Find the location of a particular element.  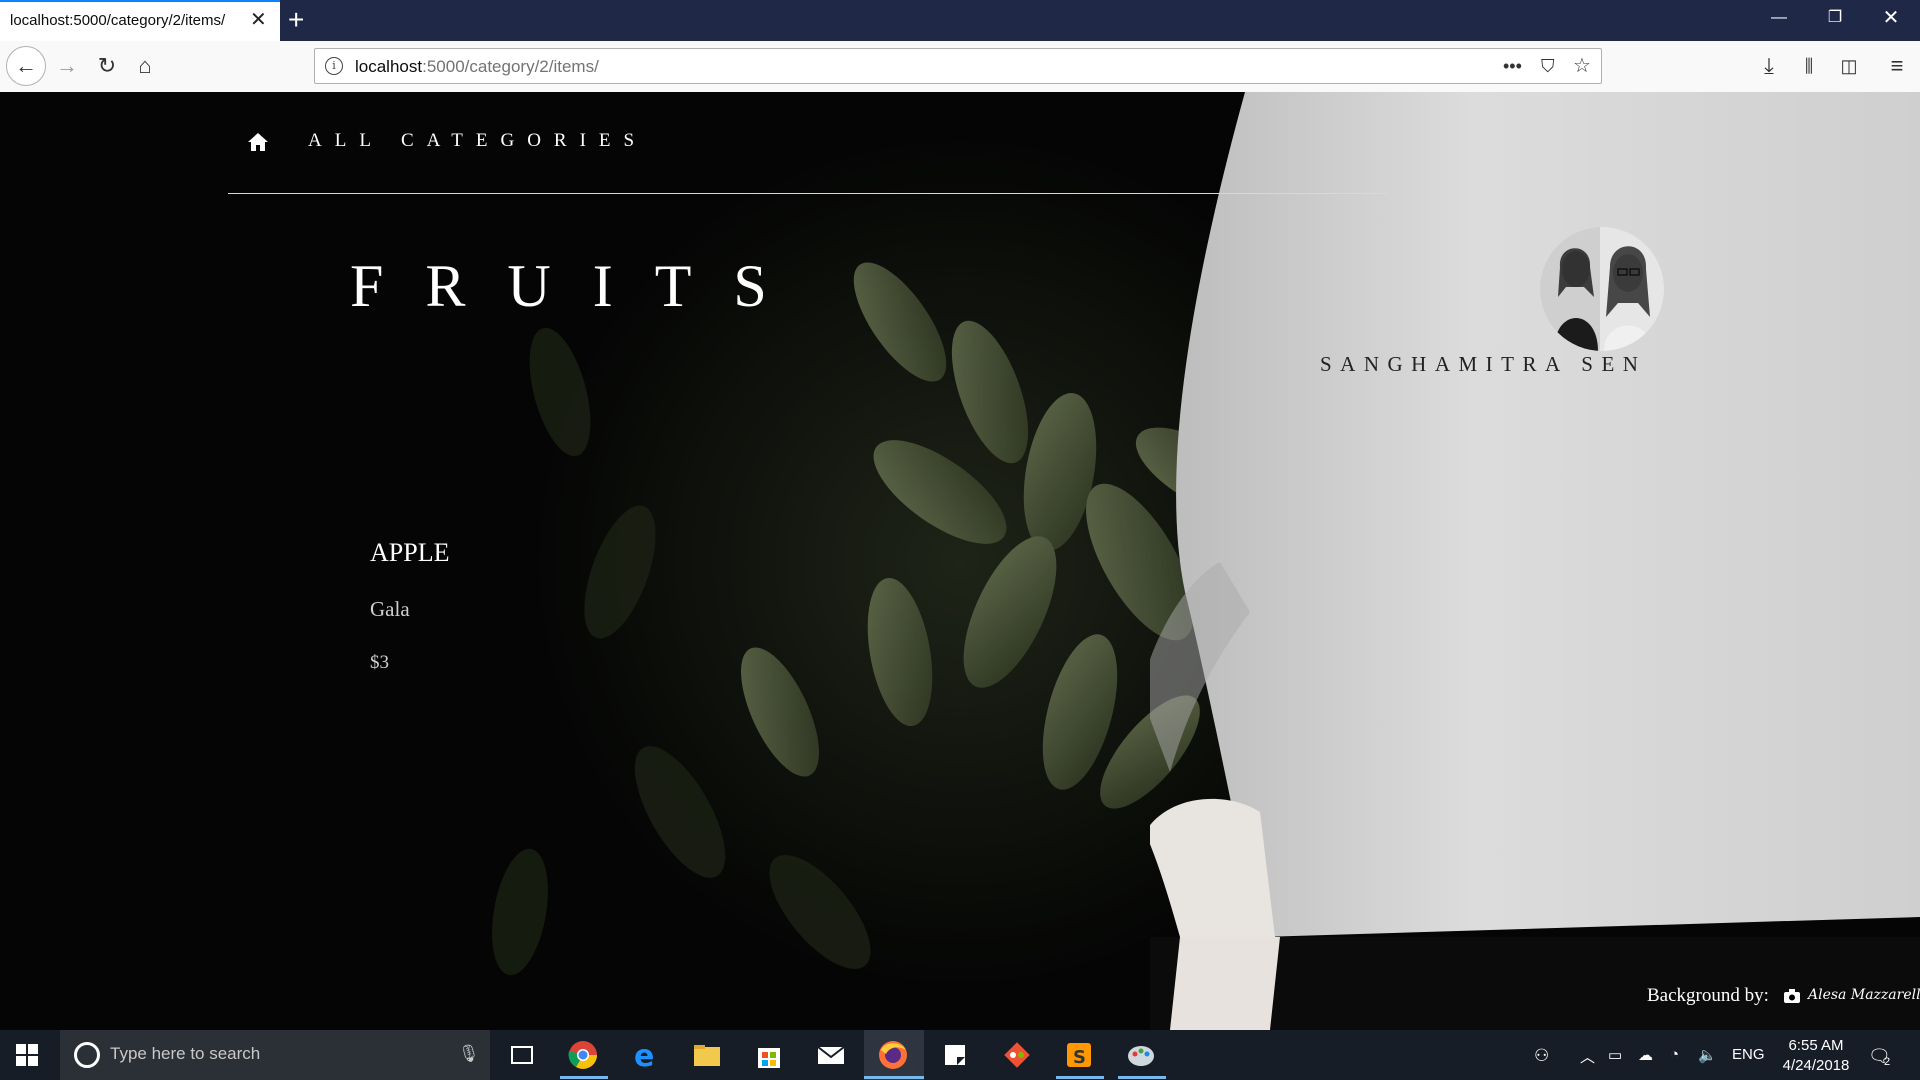

library-icon: ⫼ is located at coordinates (1809, 66).